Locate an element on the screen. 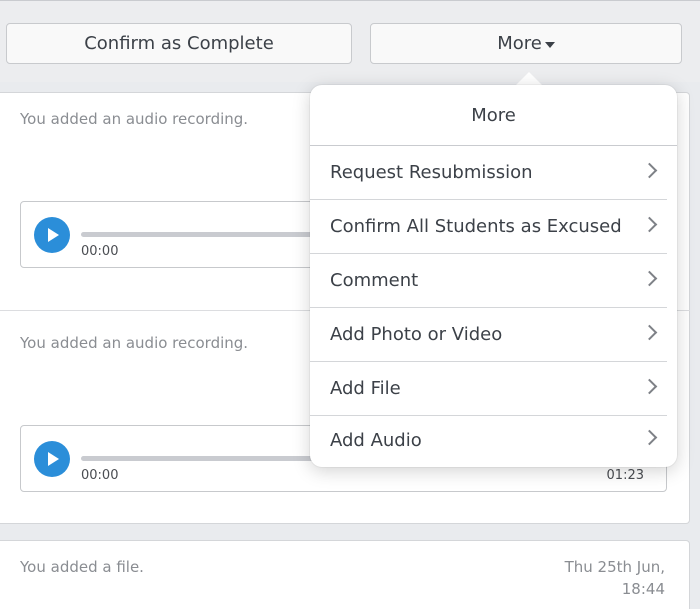  menu-item-label: Add File is located at coordinates (365, 388).